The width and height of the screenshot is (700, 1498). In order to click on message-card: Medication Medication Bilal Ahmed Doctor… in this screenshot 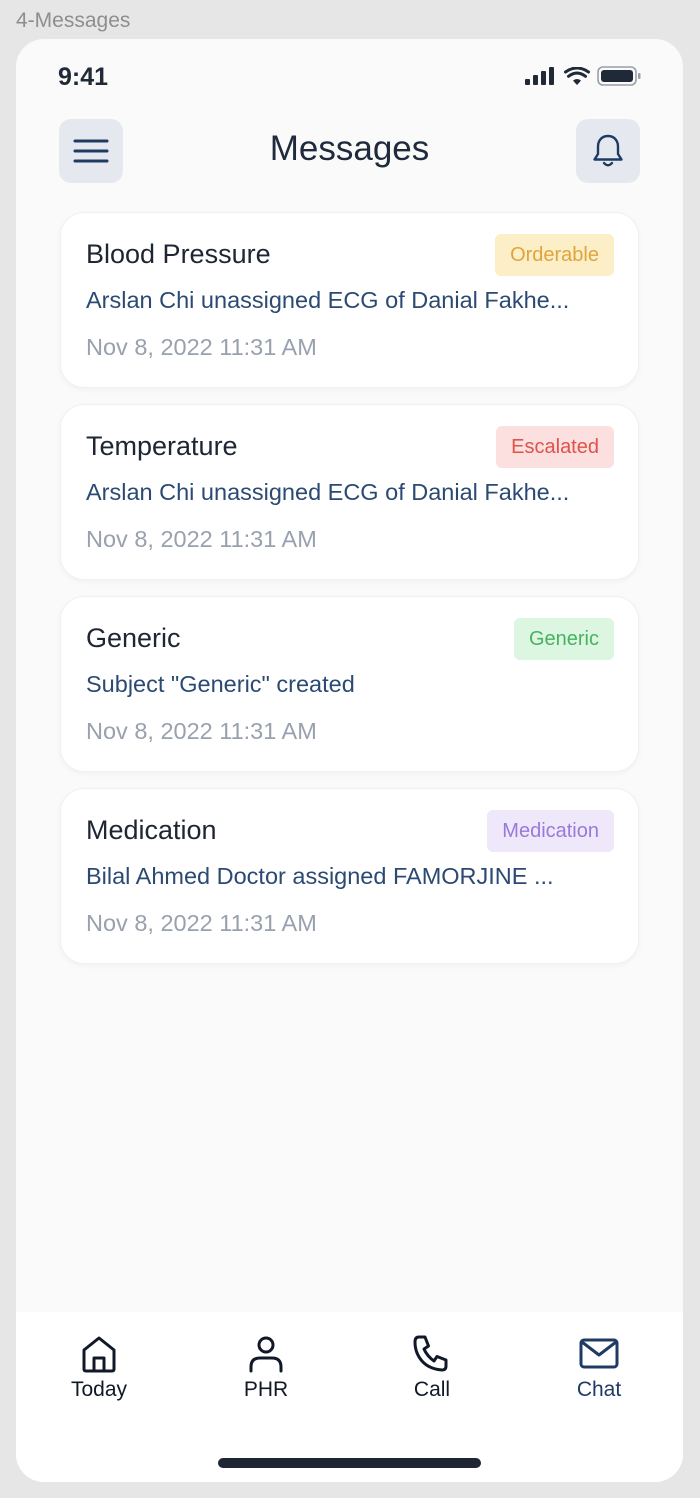, I will do `click(349, 876)`.